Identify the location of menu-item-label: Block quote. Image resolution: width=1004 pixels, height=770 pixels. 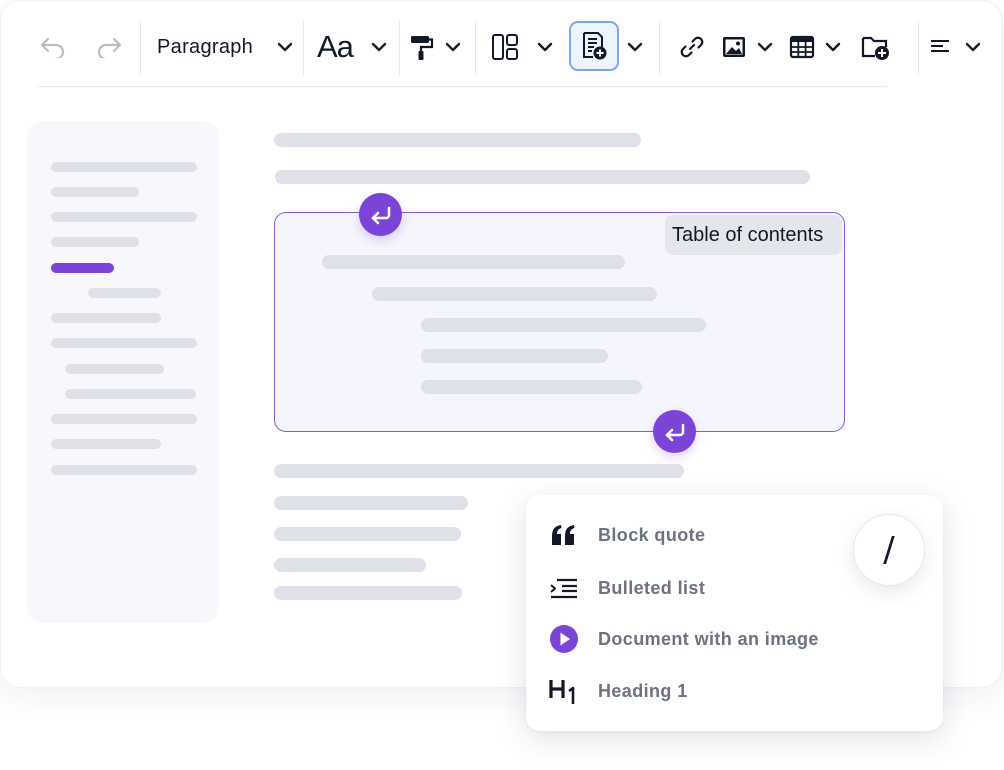
(652, 534).